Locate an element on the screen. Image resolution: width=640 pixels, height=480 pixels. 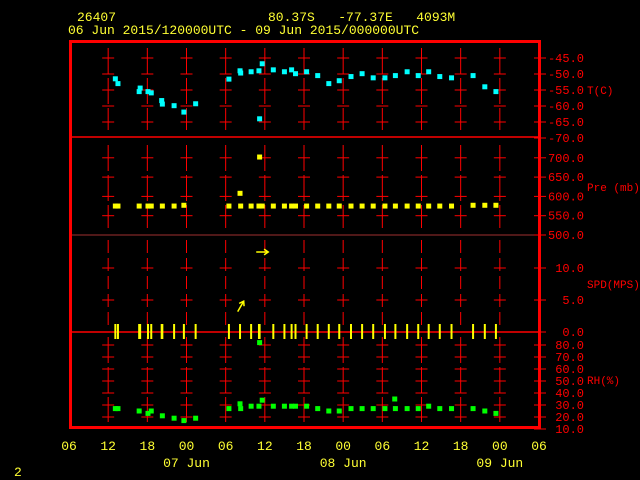
axis-title-rh: RH(%) is located at coordinates (603, 382).